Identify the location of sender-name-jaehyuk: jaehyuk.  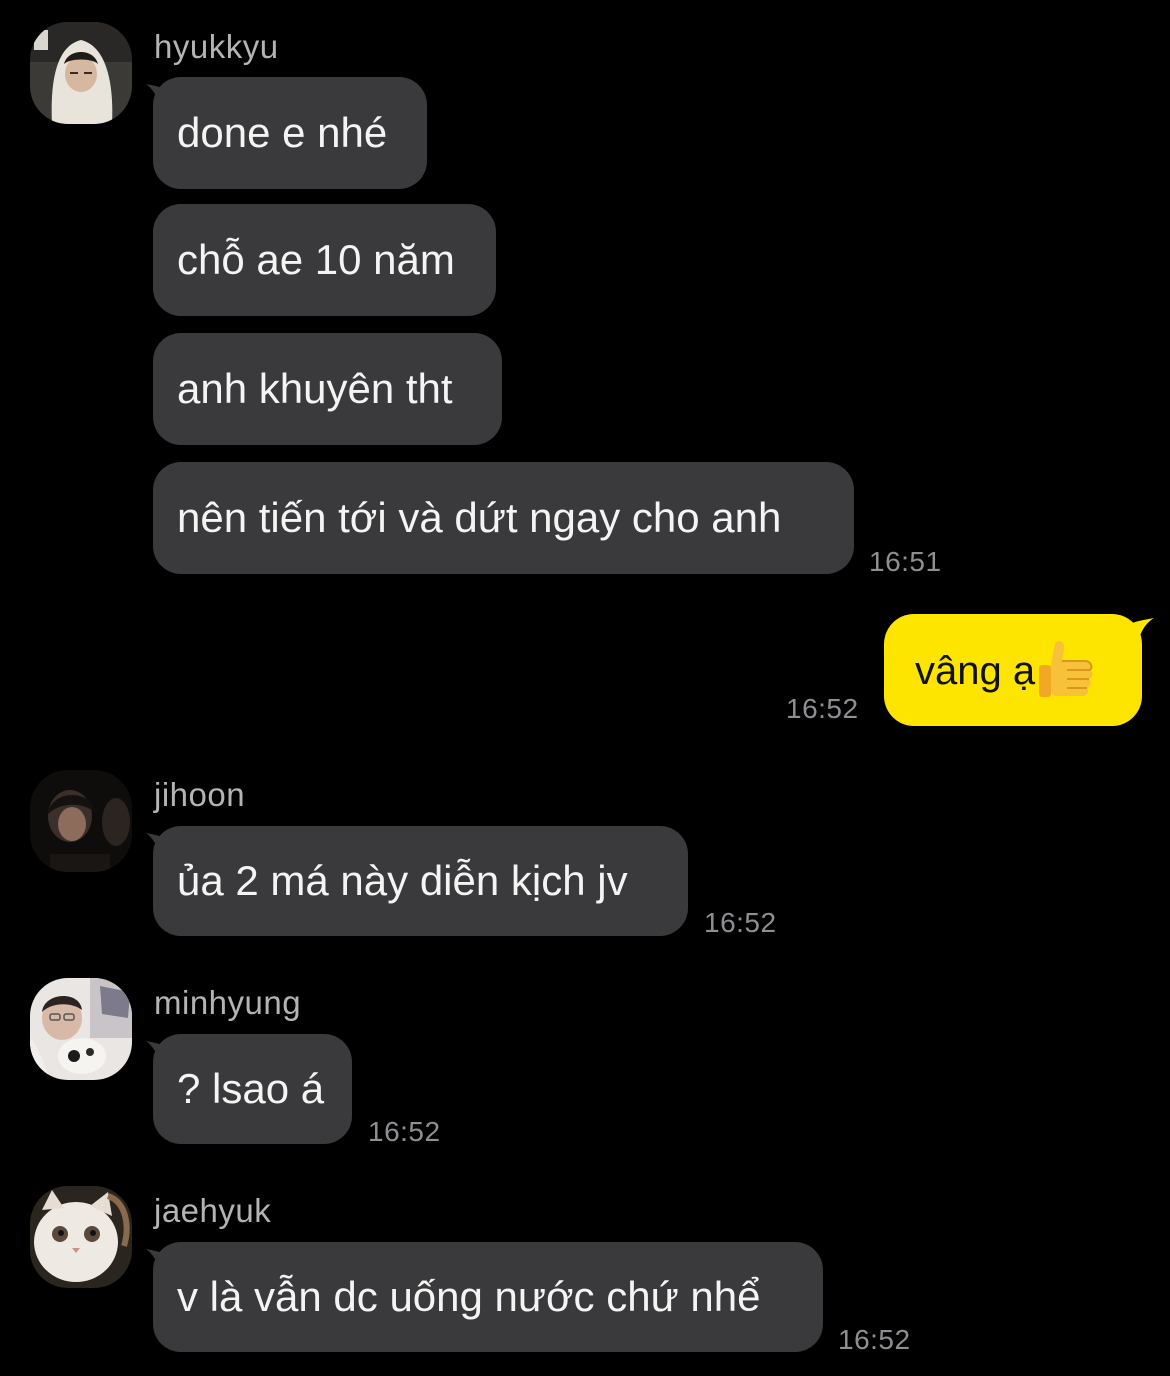
(213, 1210).